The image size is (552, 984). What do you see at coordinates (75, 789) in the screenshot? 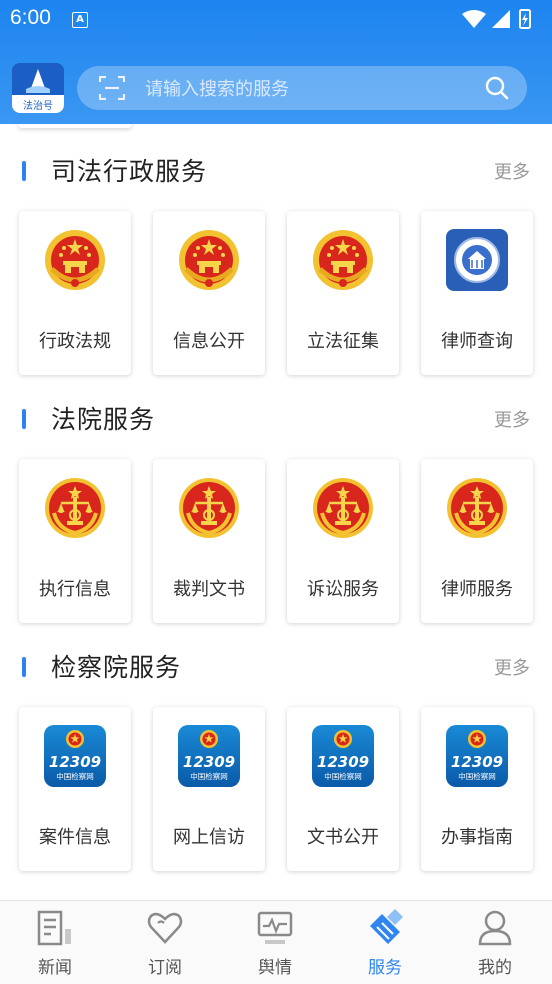
I see `service-card: 12309 中国检察网 案件信息` at bounding box center [75, 789].